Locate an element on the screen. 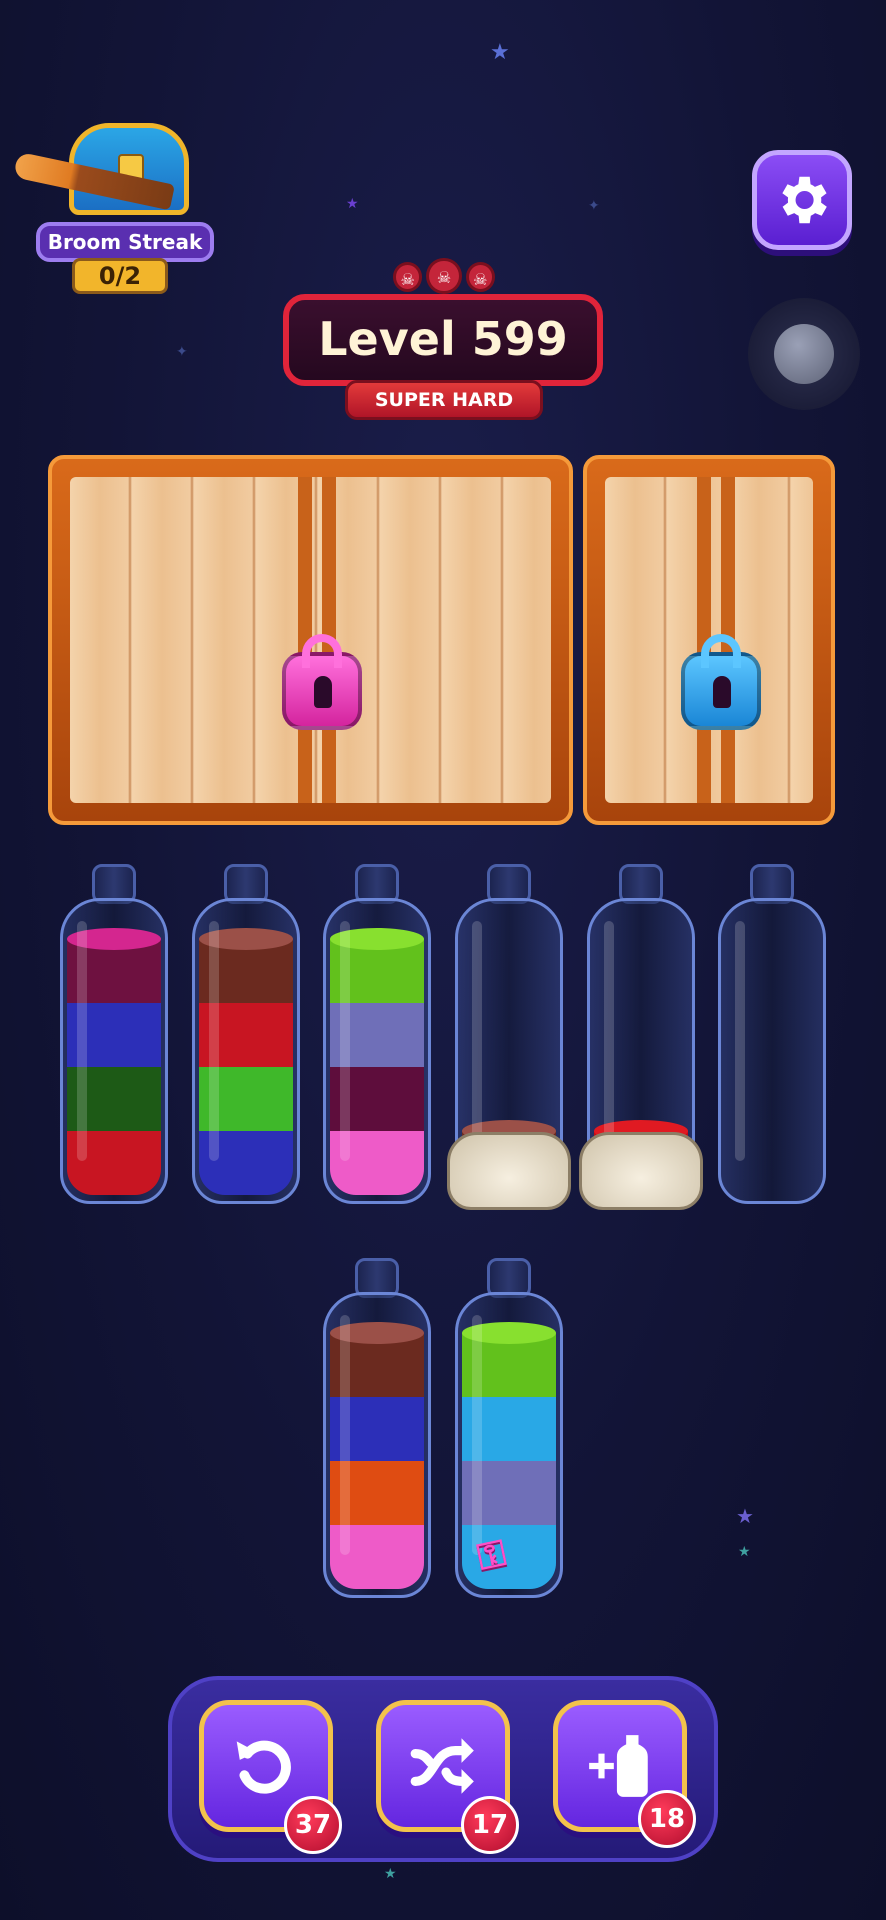 The image size is (886, 1920). locked-crate-pink is located at coordinates (310, 640).